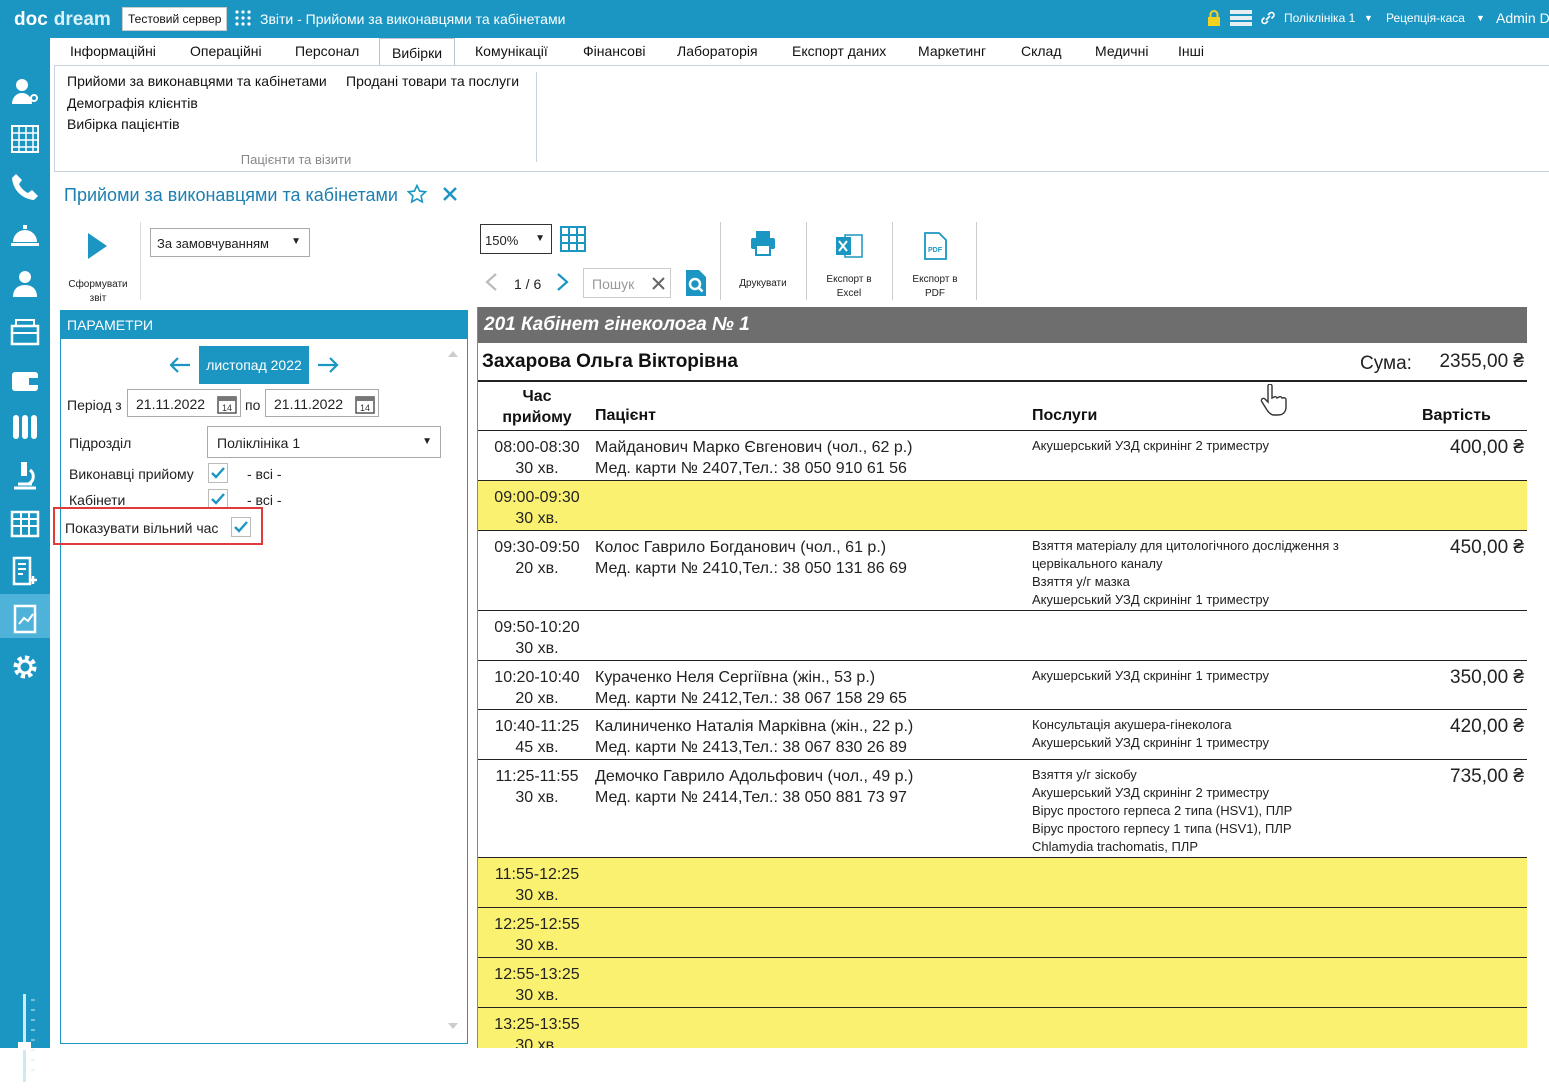 This screenshot has height=1089, width=1549. Describe the element at coordinates (417, 194) in the screenshot. I see `star-favorite-icon` at that location.